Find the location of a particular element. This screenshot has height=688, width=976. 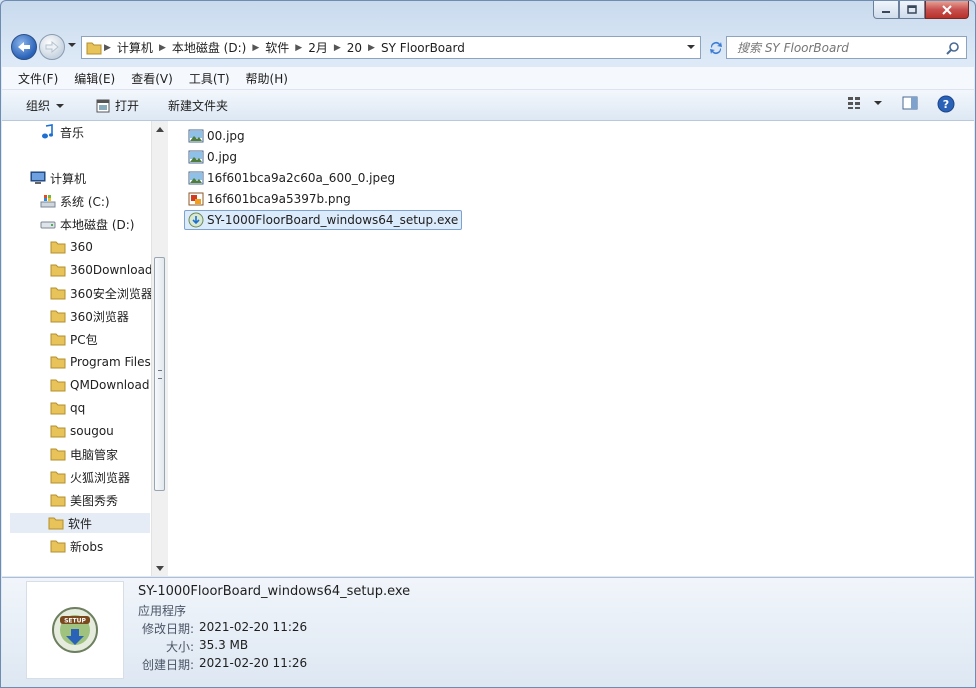

breadcrumb-computer: 计算机 is located at coordinates (135, 47).